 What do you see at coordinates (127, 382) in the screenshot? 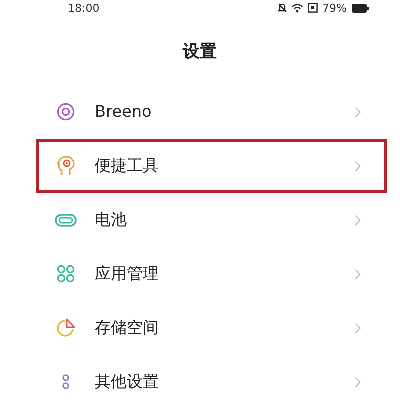
I see `row-label: 其他设置` at bounding box center [127, 382].